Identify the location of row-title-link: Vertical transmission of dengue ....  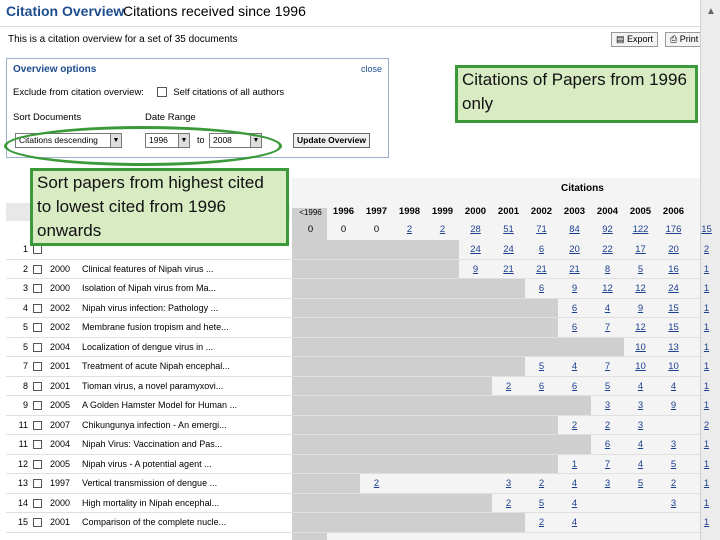
(149, 483).